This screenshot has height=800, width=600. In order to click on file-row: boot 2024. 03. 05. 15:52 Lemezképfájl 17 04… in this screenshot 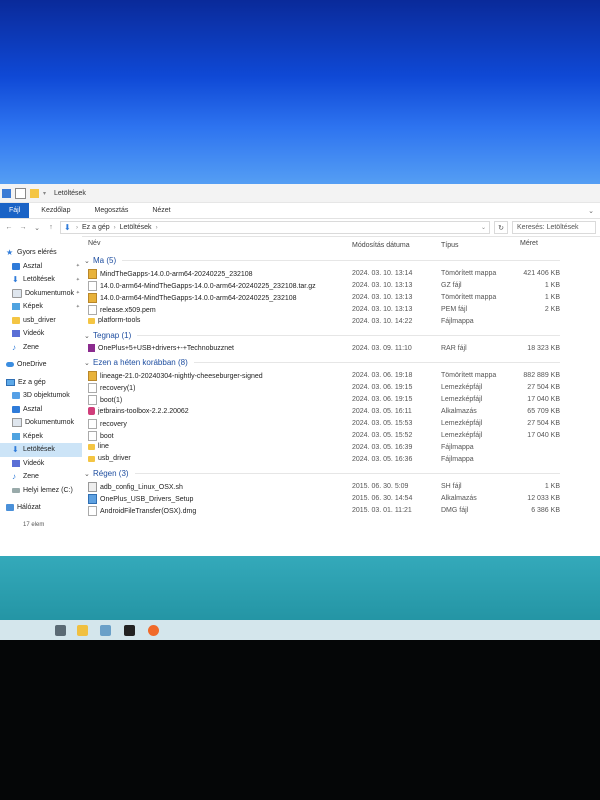, I will do `click(342, 435)`.